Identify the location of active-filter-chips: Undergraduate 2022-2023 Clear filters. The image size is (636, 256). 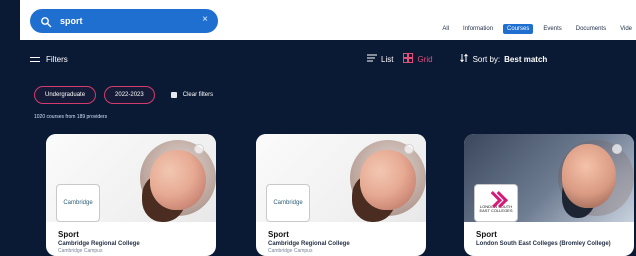
(123, 95).